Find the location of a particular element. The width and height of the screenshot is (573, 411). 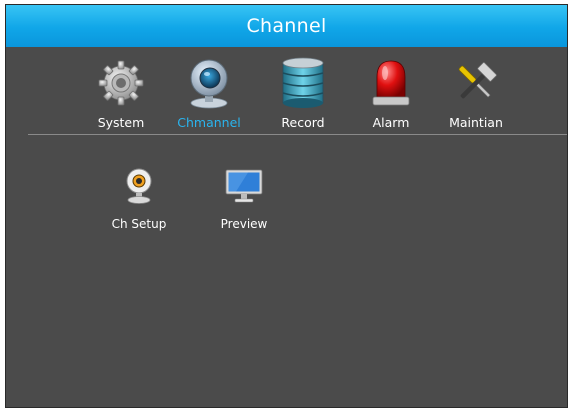

nav-item-alarm: Alarm is located at coordinates (391, 95).